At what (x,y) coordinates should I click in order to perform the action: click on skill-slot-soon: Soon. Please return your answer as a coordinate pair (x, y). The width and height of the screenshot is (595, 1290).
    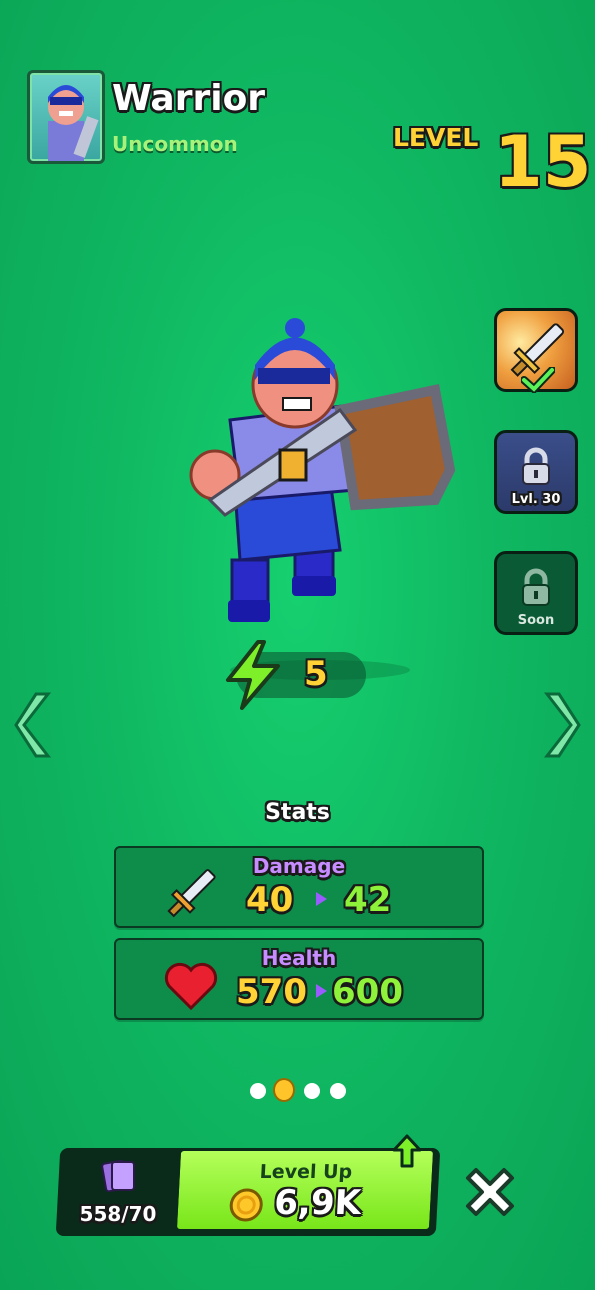
    Looking at the image, I should click on (536, 593).